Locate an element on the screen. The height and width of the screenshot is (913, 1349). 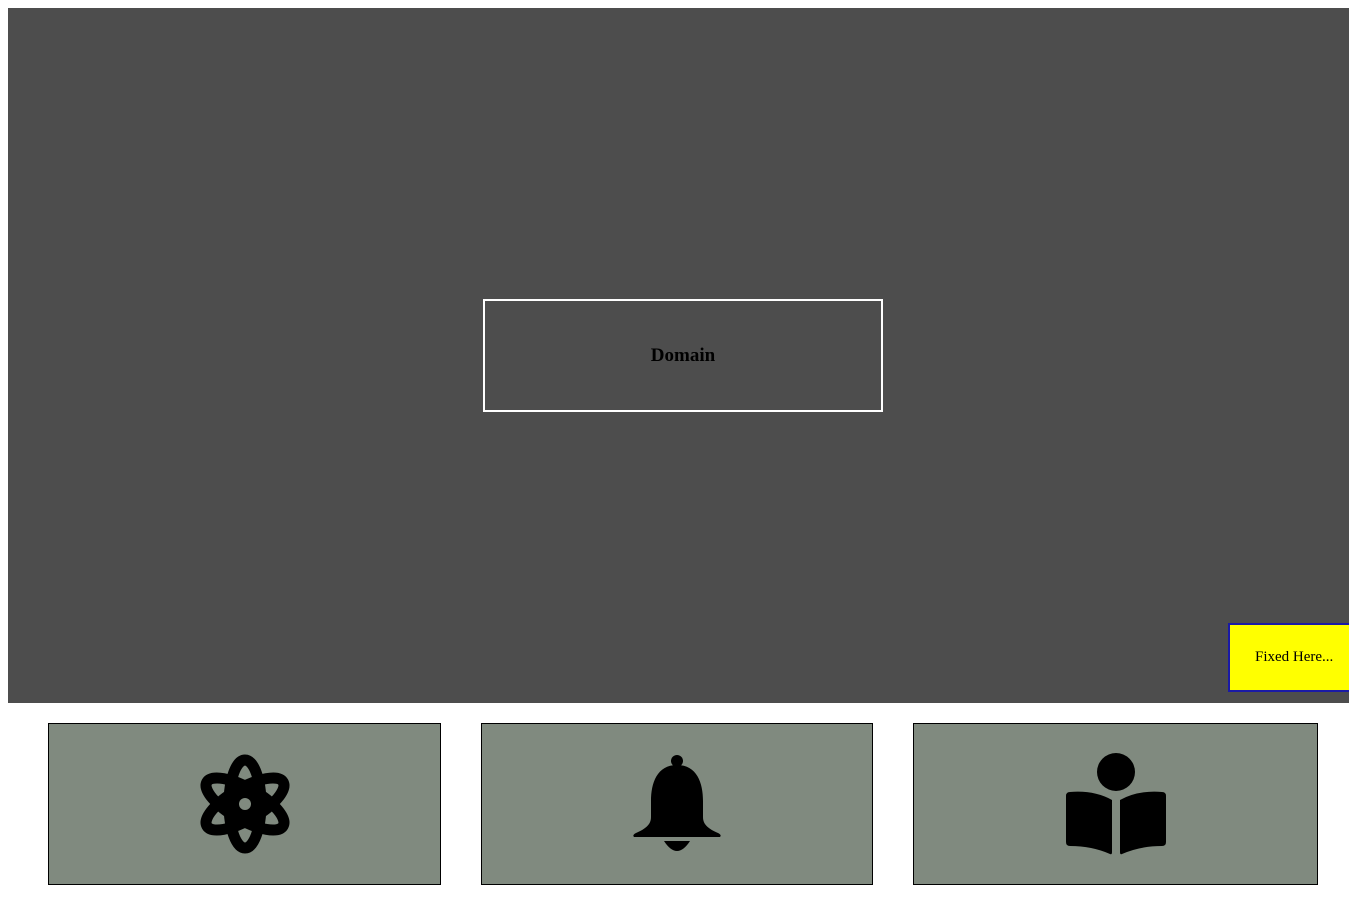
card-bell is located at coordinates (677, 804).